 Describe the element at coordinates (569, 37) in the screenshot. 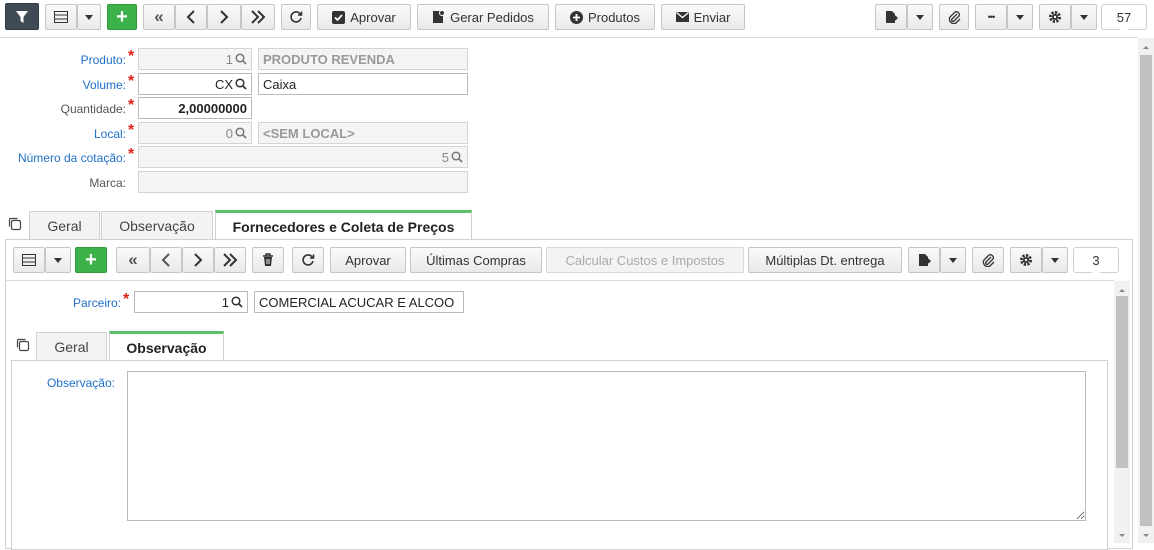

I see `toolbar-divider` at that location.